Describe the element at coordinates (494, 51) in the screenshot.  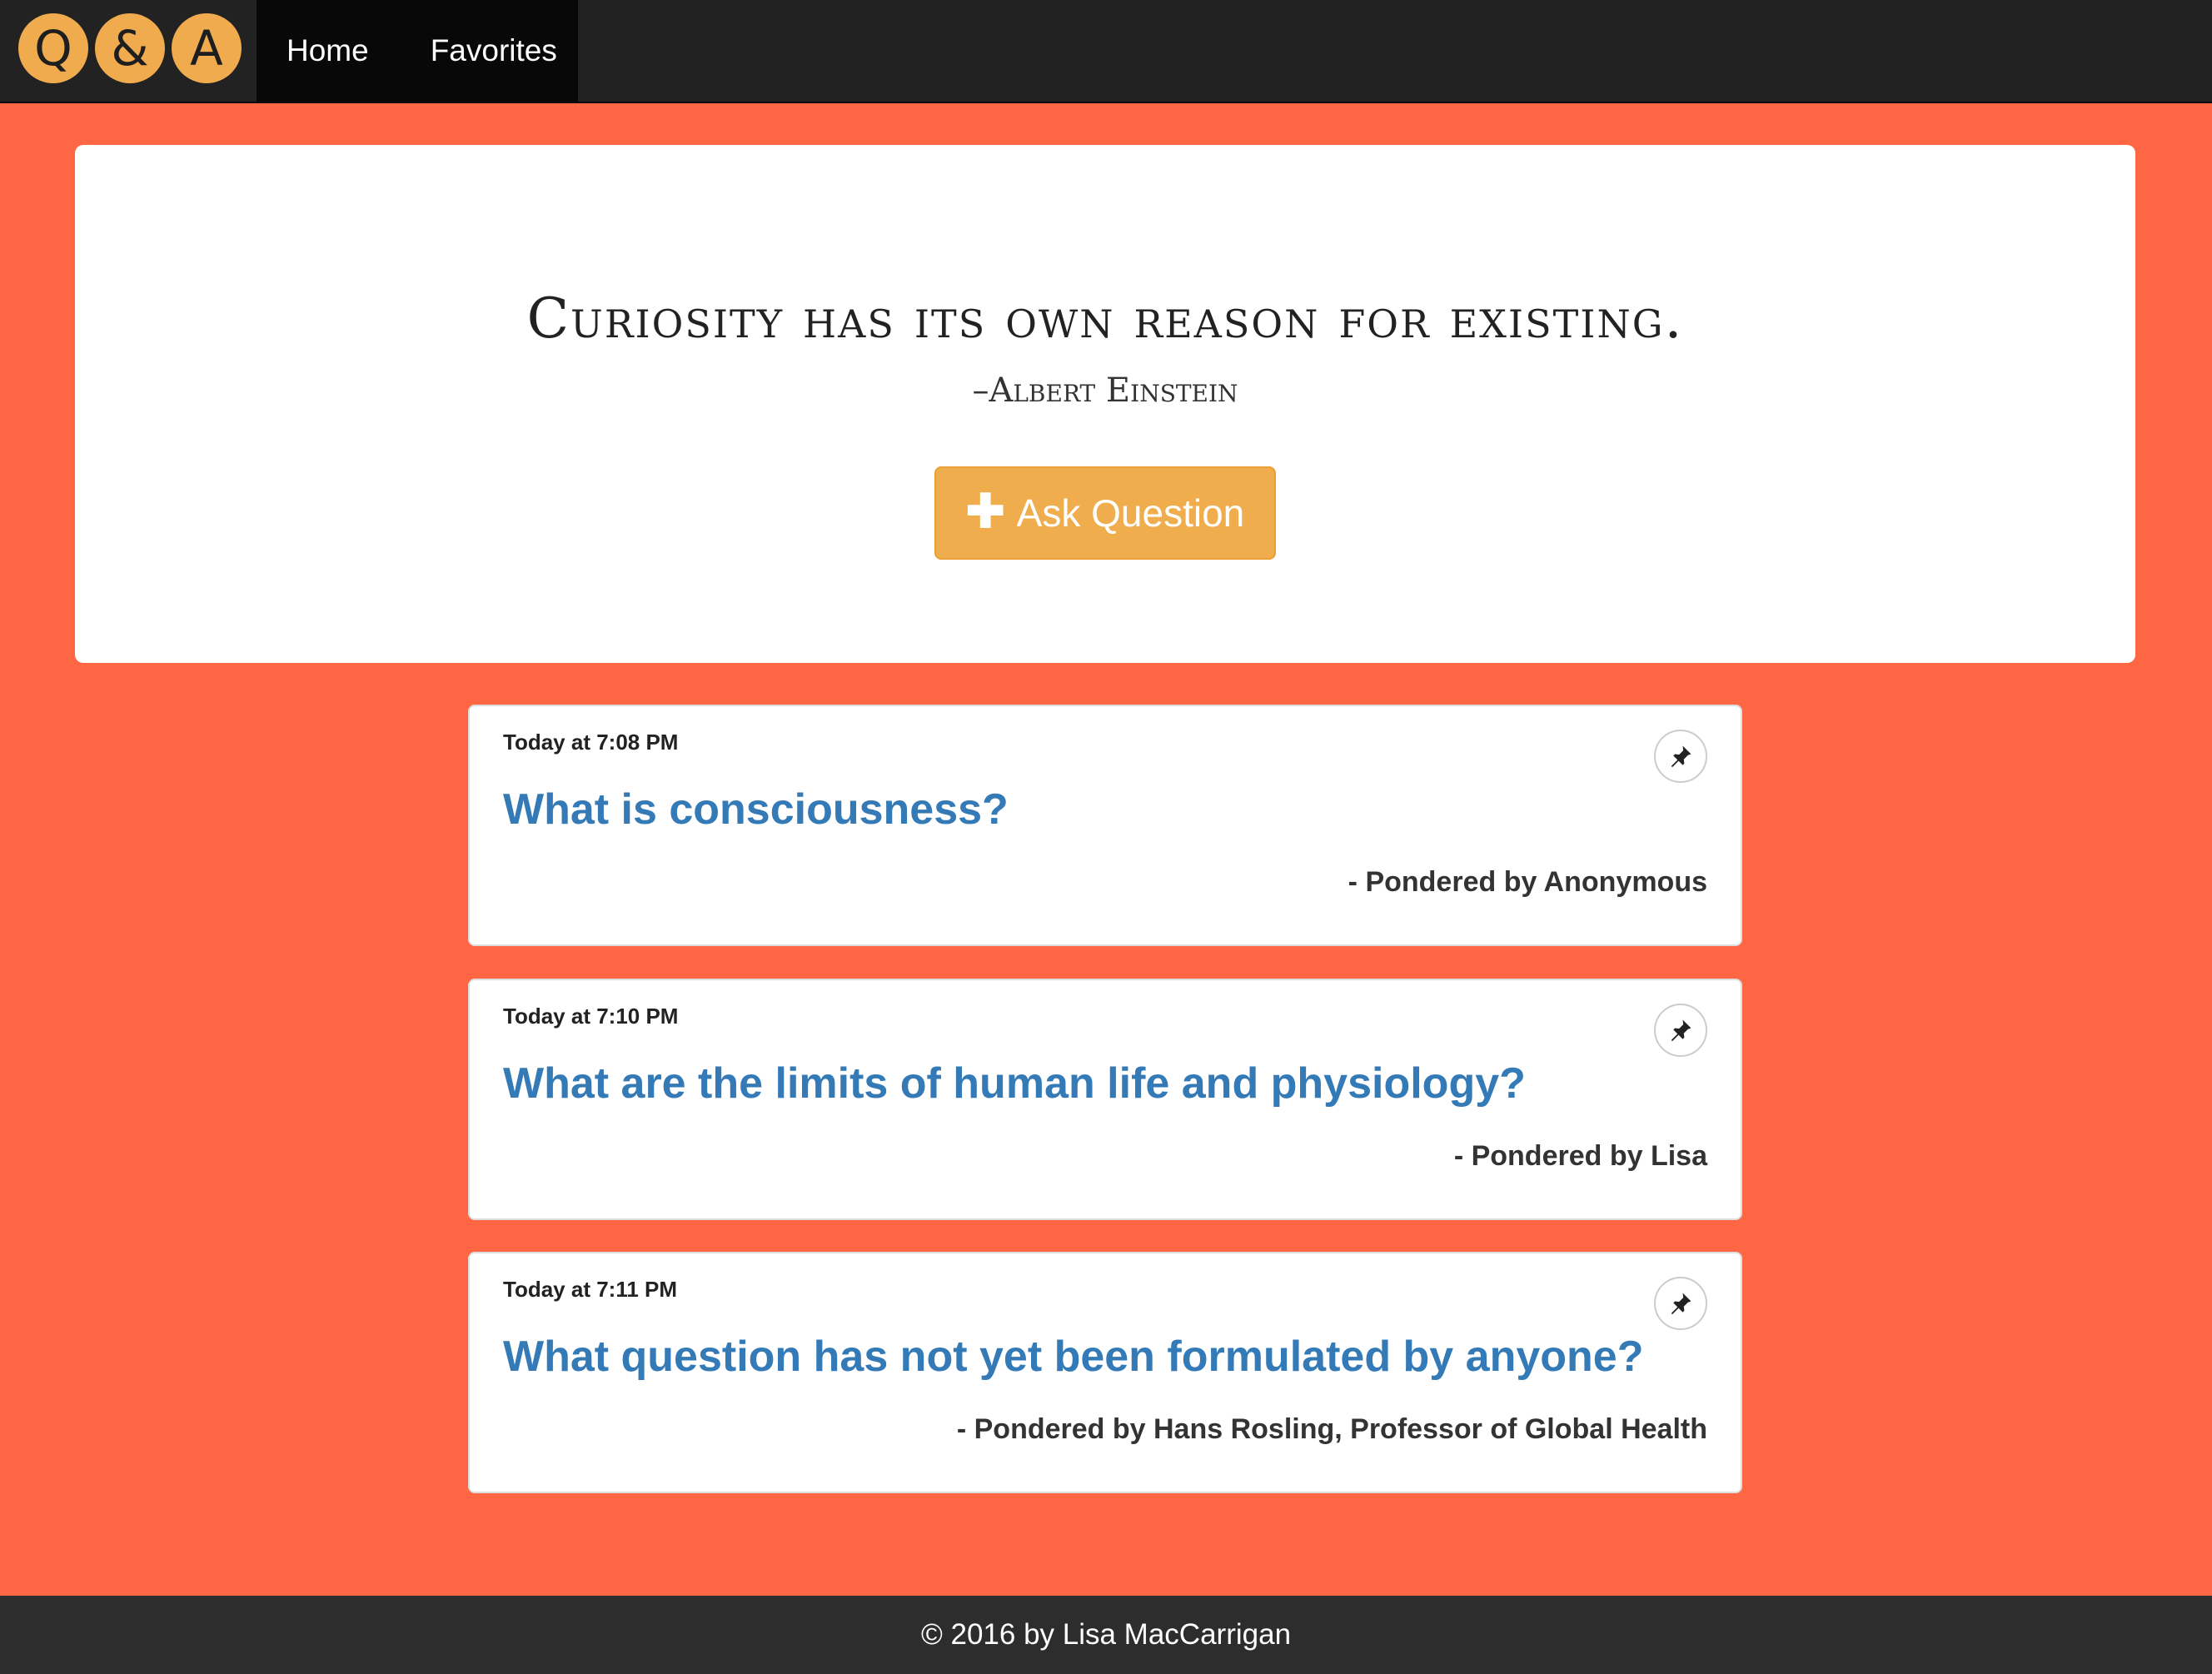
I see `nav-link-favorites: Favorites` at that location.